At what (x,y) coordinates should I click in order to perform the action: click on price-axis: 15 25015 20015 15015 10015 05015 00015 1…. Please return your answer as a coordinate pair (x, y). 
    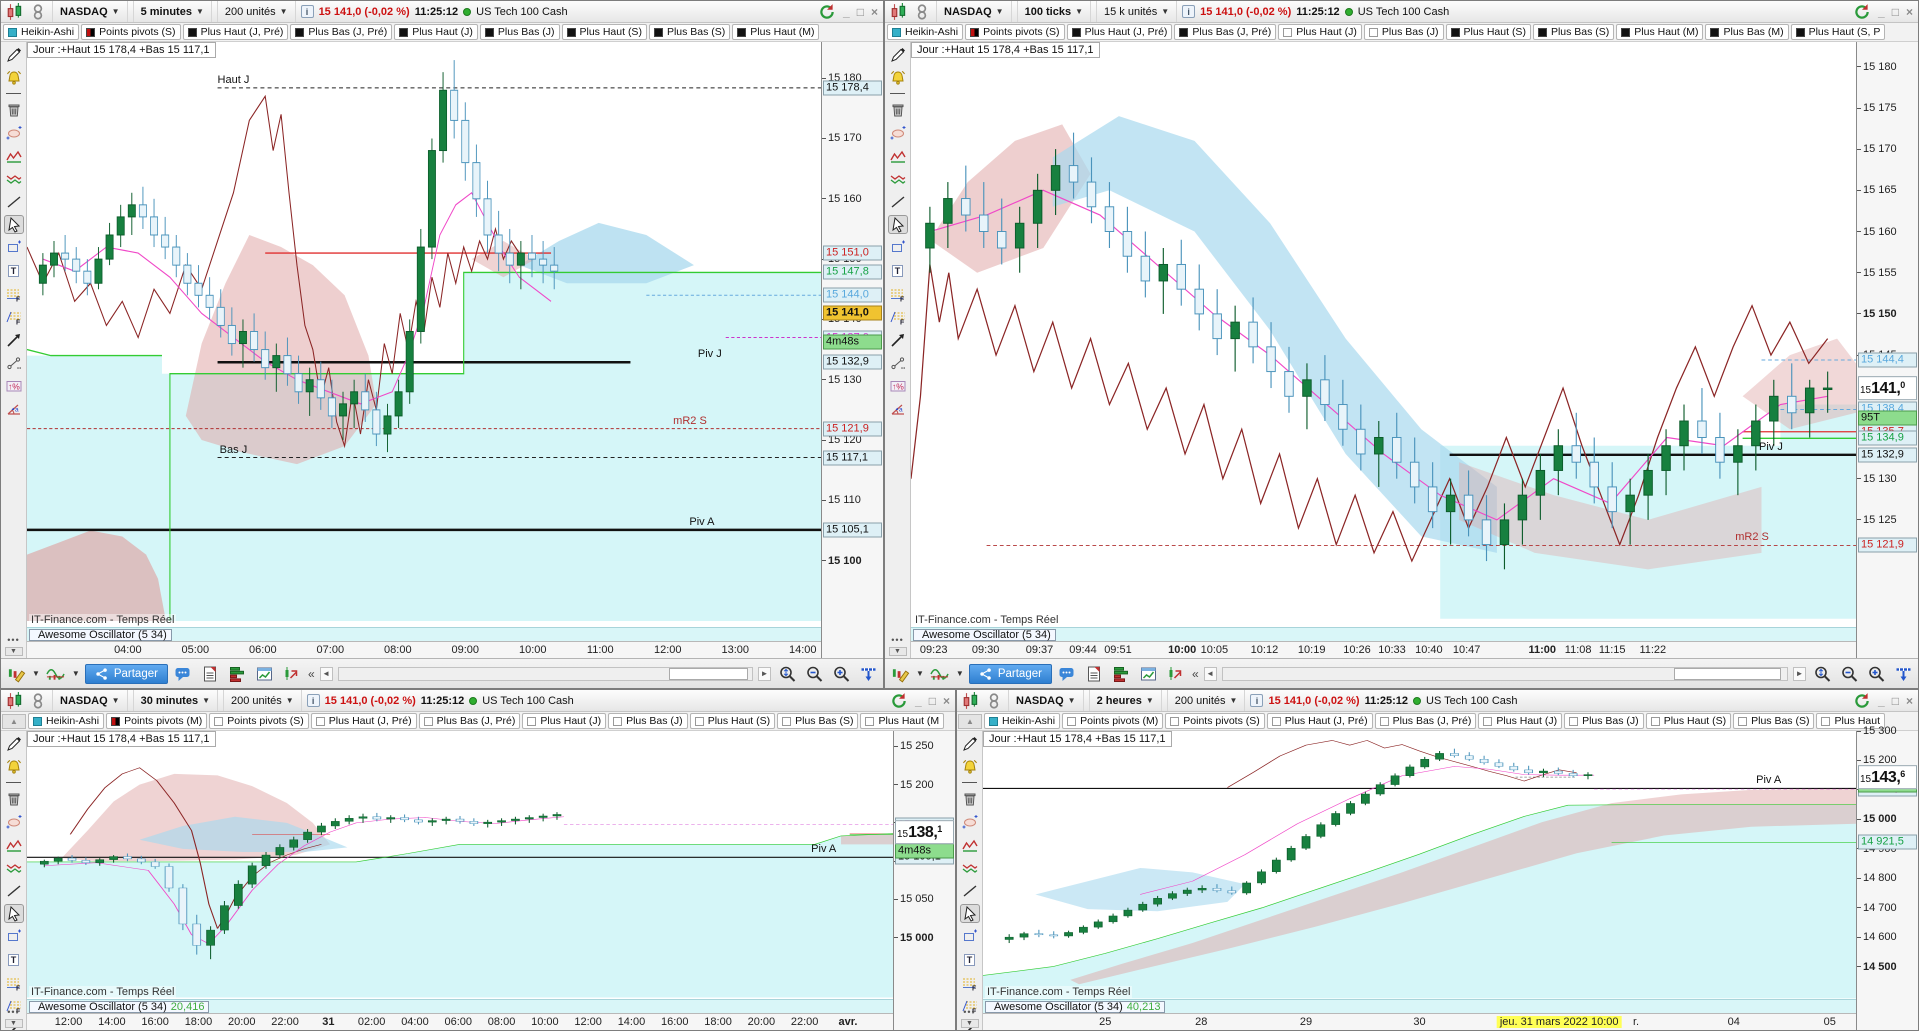
    Looking at the image, I should click on (924, 880).